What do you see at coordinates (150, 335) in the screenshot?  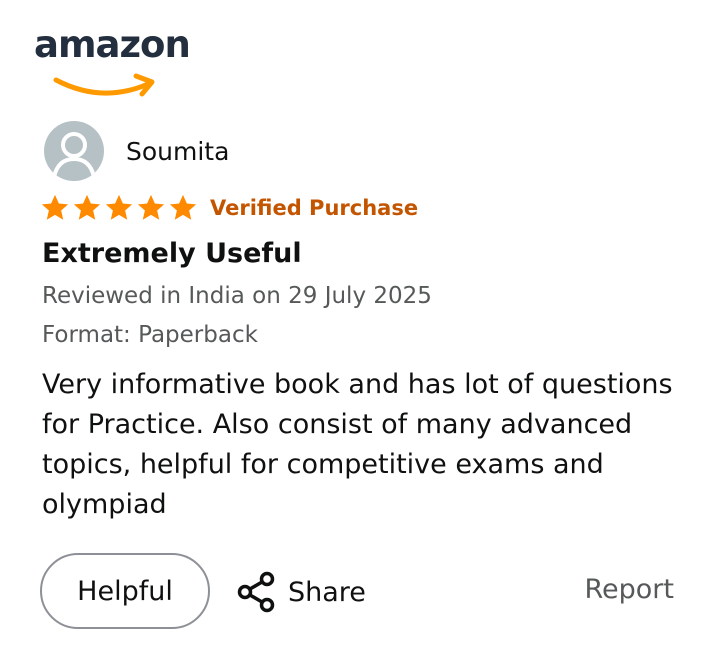 I see `review-format: Format: Paperback` at bounding box center [150, 335].